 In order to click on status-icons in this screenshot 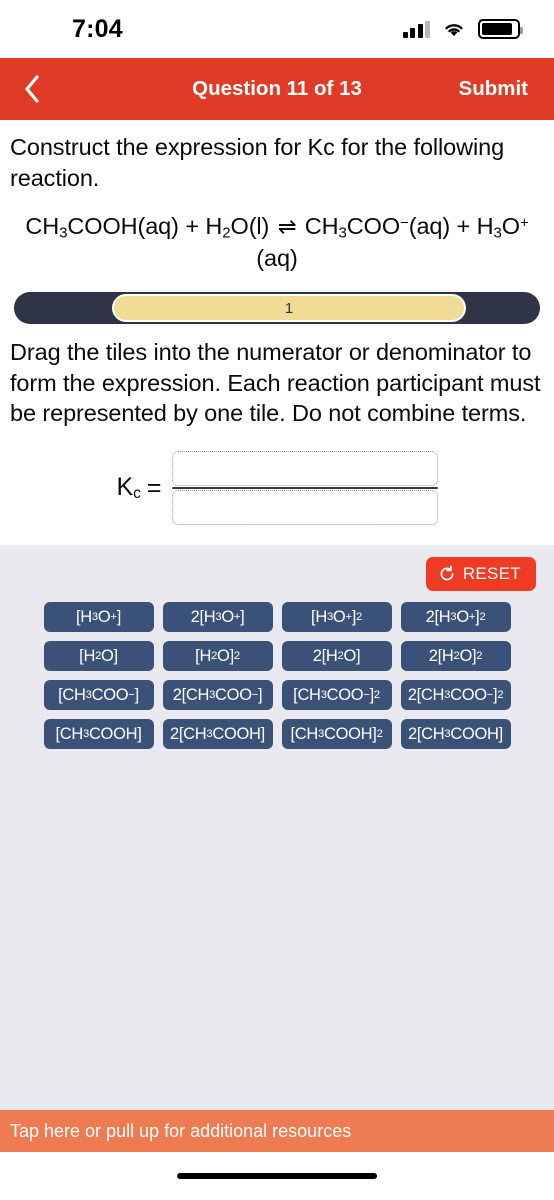, I will do `click(462, 29)`.